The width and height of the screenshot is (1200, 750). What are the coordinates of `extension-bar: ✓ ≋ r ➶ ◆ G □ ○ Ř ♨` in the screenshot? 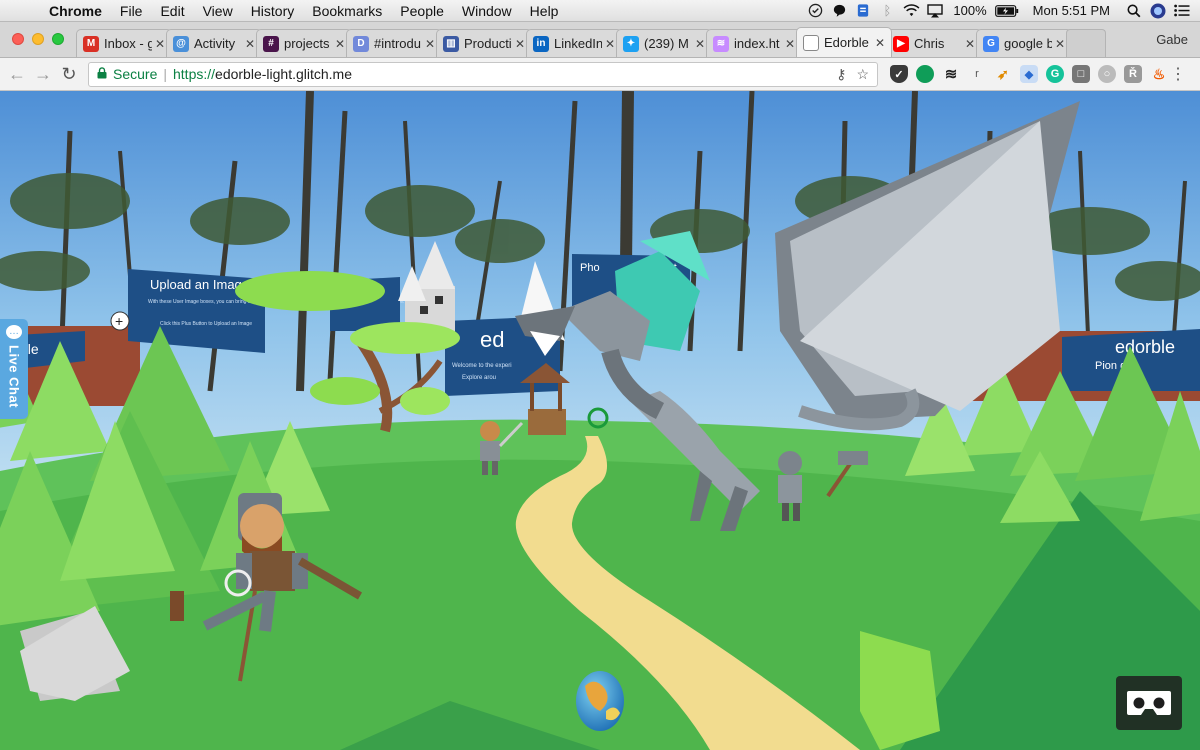 It's located at (1029, 74).